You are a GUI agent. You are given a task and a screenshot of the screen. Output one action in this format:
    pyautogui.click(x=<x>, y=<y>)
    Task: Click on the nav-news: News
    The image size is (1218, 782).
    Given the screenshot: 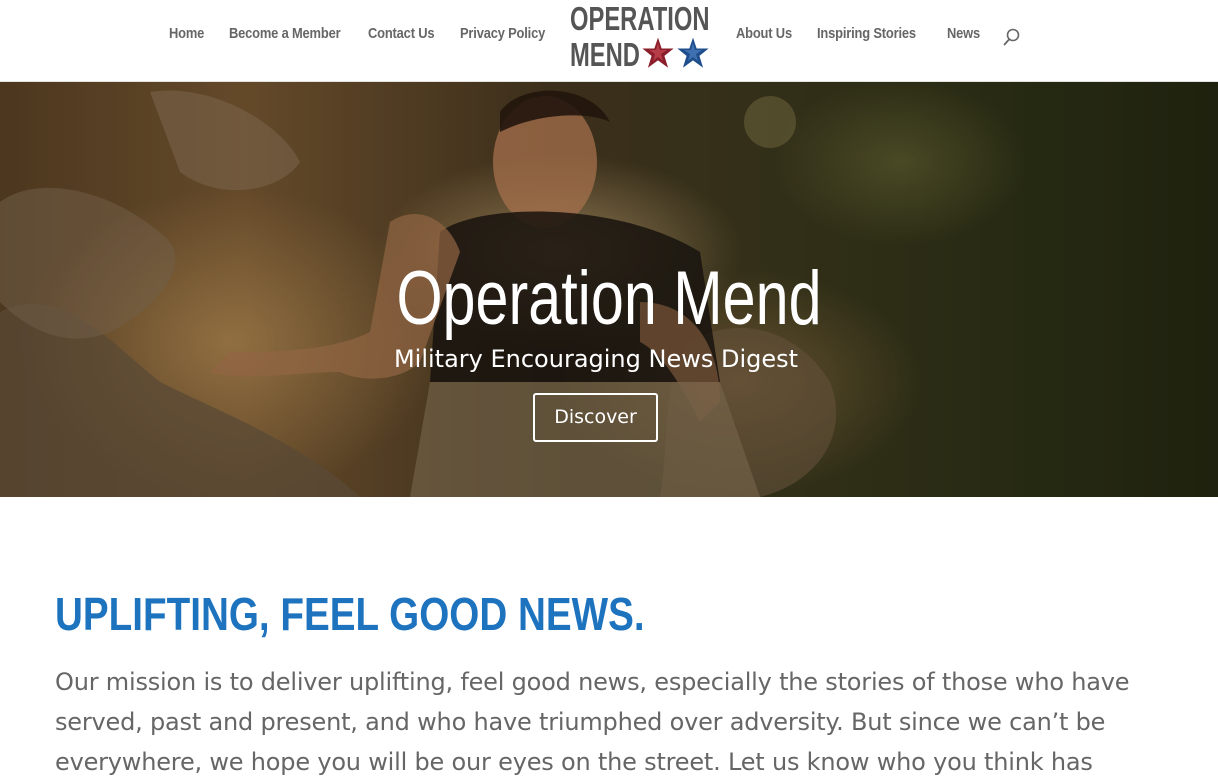 What is the action you would take?
    pyautogui.click(x=963, y=33)
    